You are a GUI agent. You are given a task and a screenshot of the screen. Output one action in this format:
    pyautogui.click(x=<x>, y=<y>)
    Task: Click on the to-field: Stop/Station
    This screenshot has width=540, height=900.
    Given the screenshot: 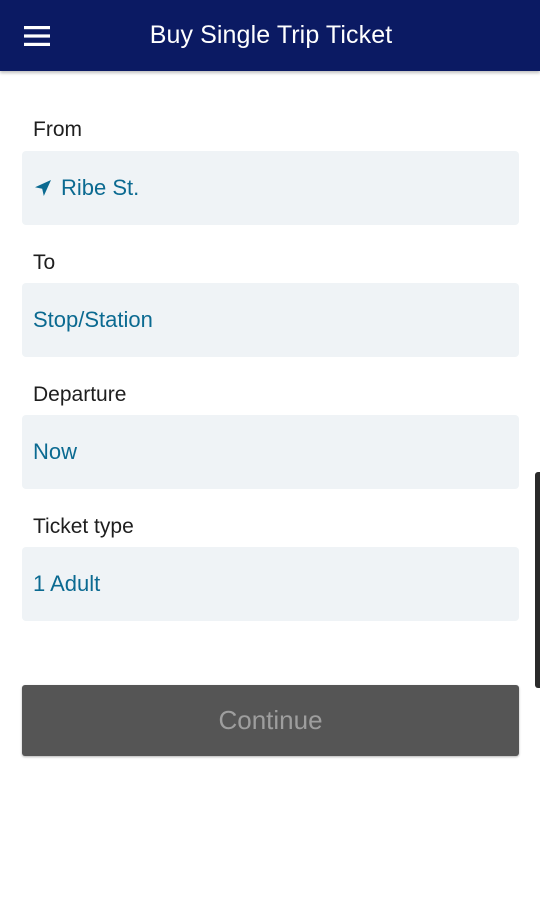 What is the action you would take?
    pyautogui.click(x=270, y=320)
    